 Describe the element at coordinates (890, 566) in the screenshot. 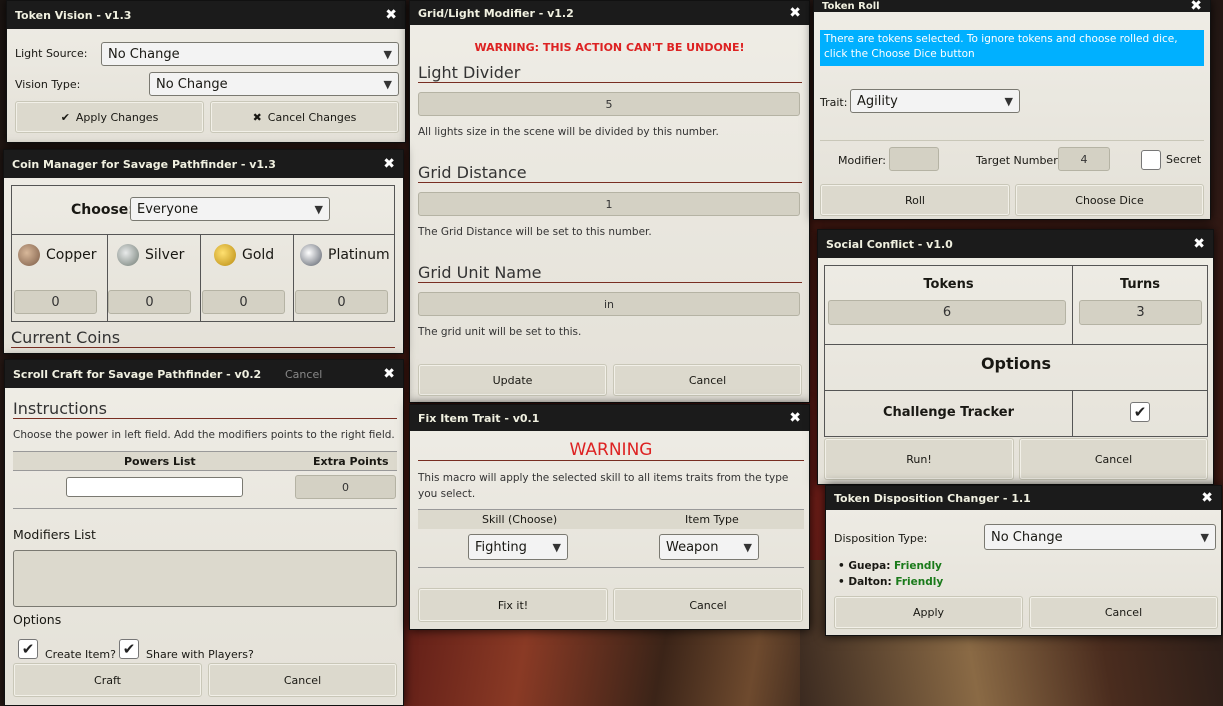

I see `list-item: • Guepa: Friendly` at that location.